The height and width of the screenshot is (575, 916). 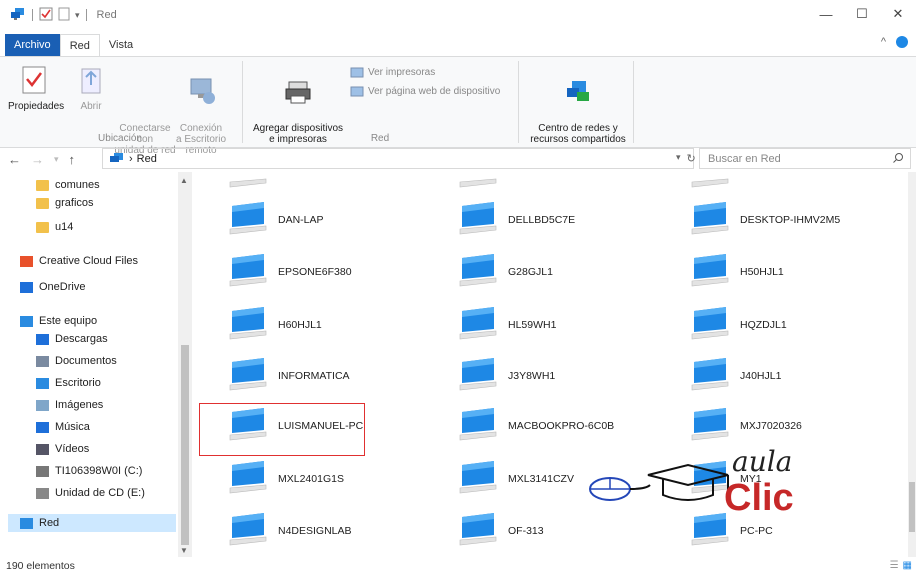 I want to click on large-icons-view-icon: ▦, so click(x=907, y=565).